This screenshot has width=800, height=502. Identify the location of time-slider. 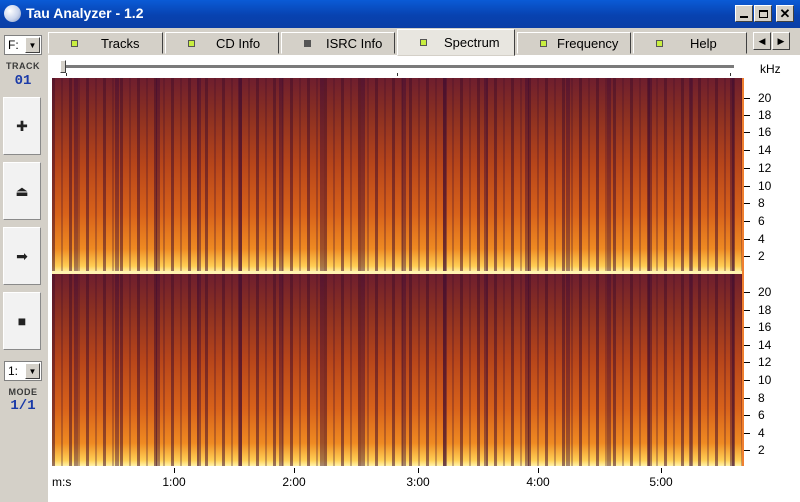
(397, 67).